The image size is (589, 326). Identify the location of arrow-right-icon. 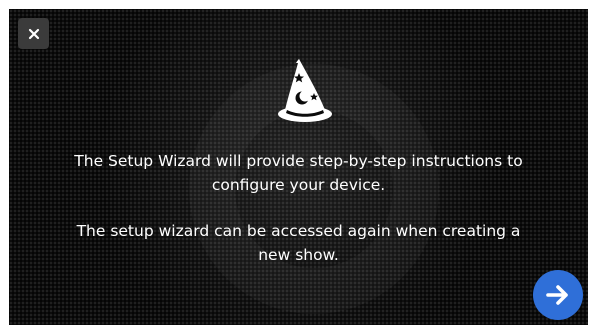
(557, 295).